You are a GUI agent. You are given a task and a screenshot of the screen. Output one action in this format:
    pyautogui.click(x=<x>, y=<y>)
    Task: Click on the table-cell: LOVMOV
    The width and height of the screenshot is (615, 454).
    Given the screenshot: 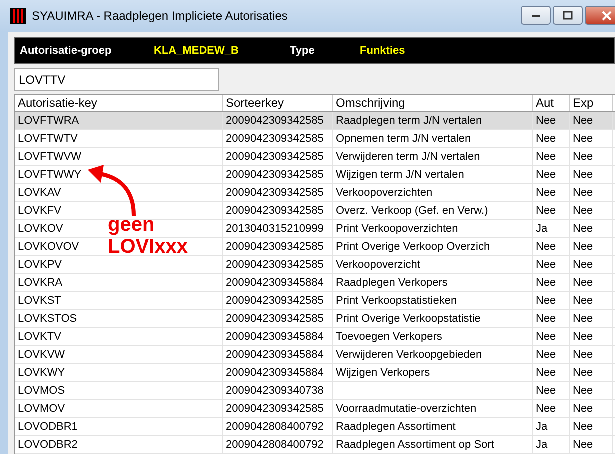 What is the action you would take?
    pyautogui.click(x=42, y=408)
    